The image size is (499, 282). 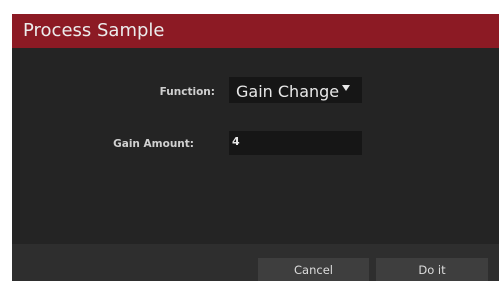 What do you see at coordinates (255, 31) in the screenshot?
I see `title-bar: Process Sample` at bounding box center [255, 31].